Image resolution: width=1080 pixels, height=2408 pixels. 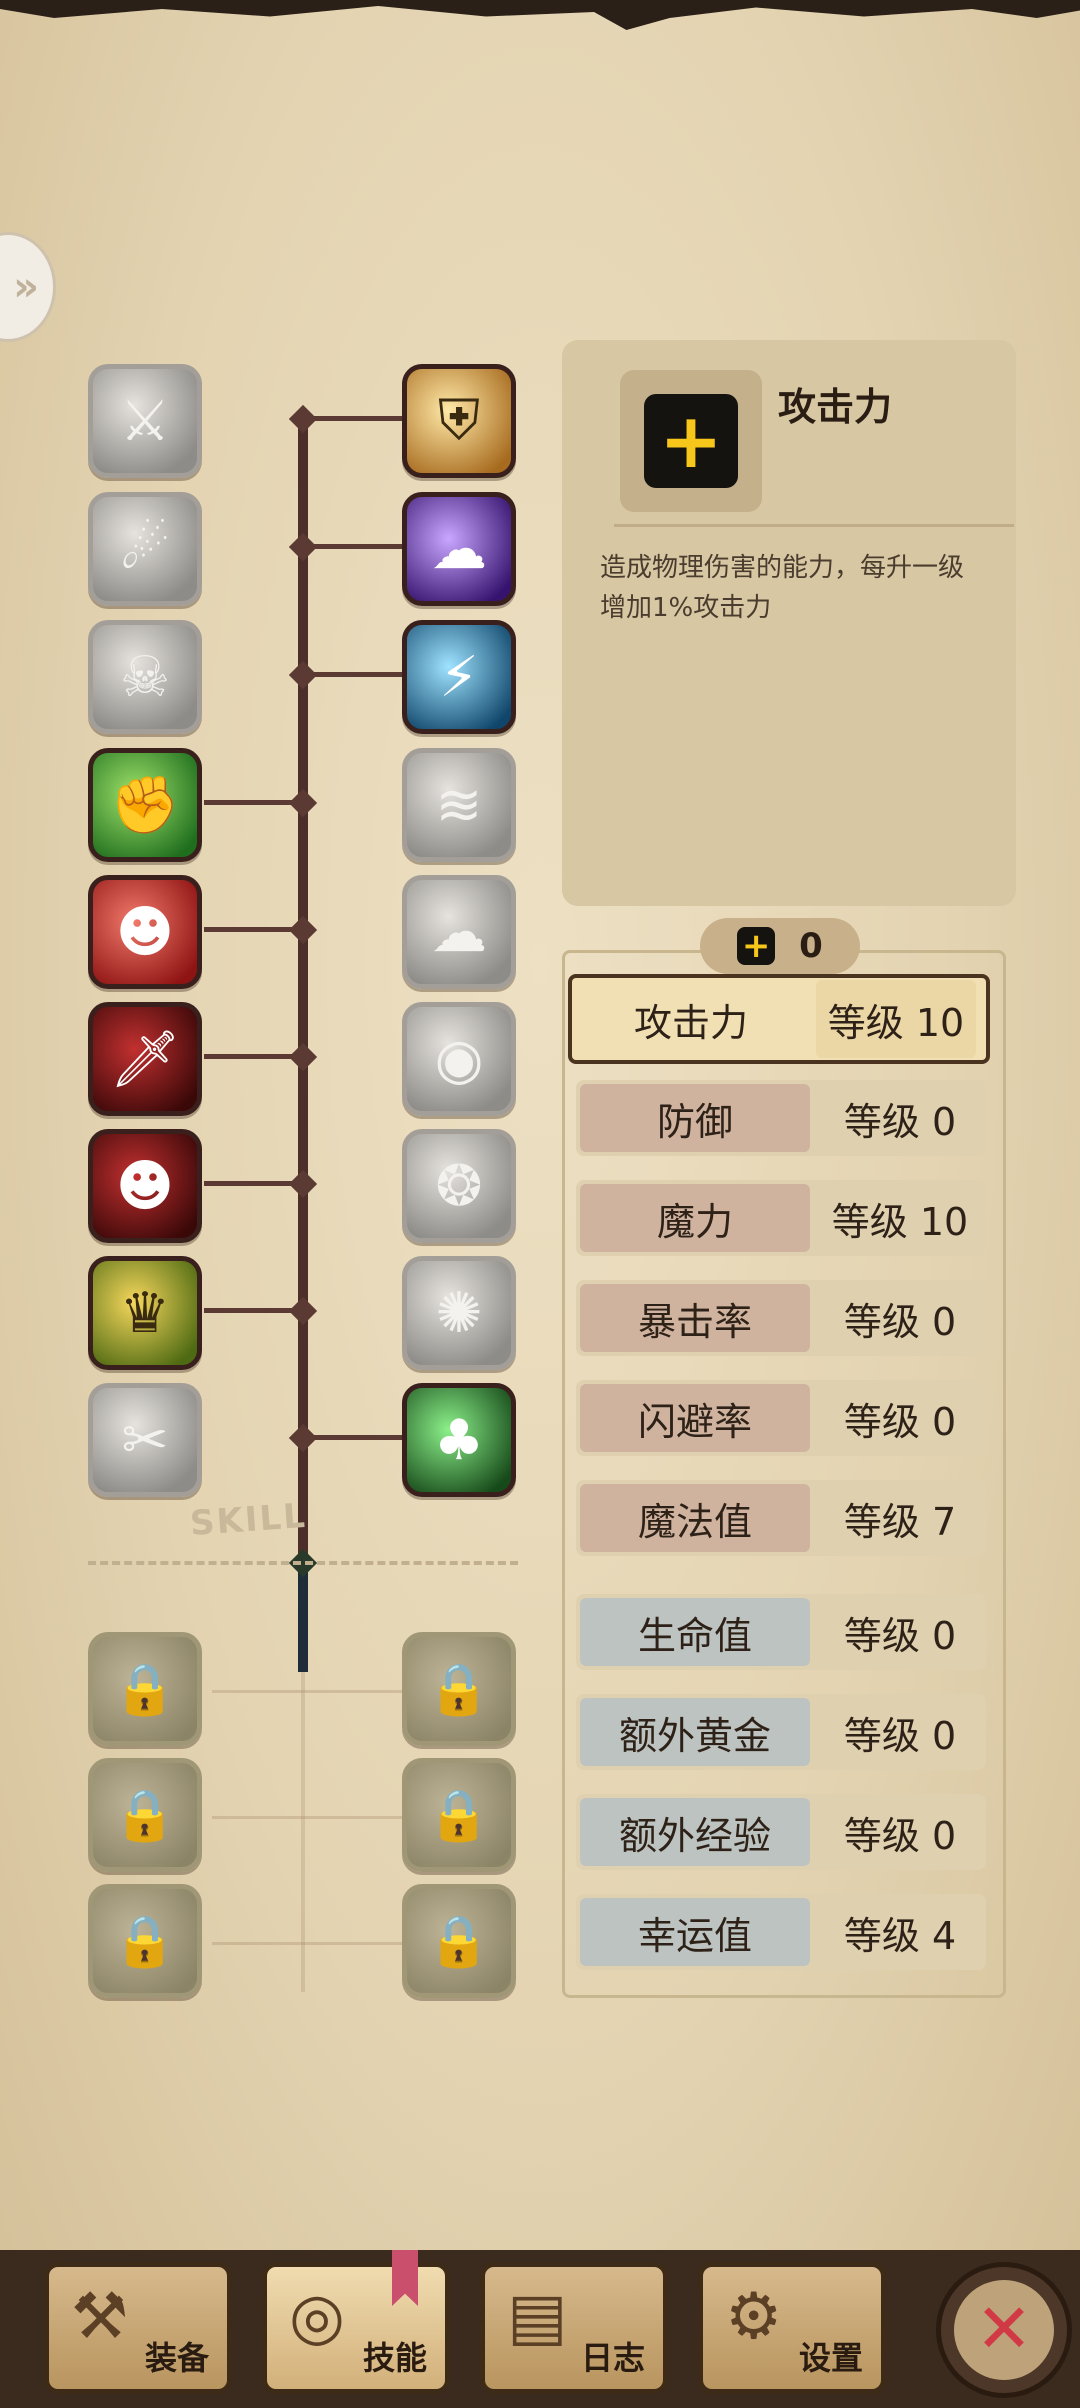 I want to click on stat-row-mana: 魔法值 等级 7, so click(x=781, y=1518).